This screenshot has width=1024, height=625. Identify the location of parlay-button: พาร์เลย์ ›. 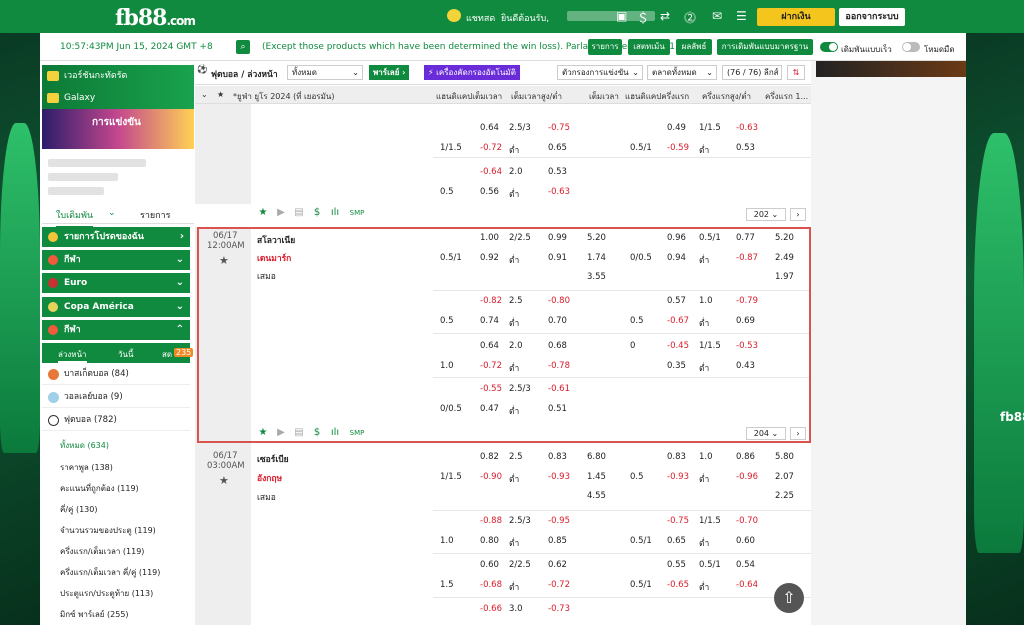
(389, 72).